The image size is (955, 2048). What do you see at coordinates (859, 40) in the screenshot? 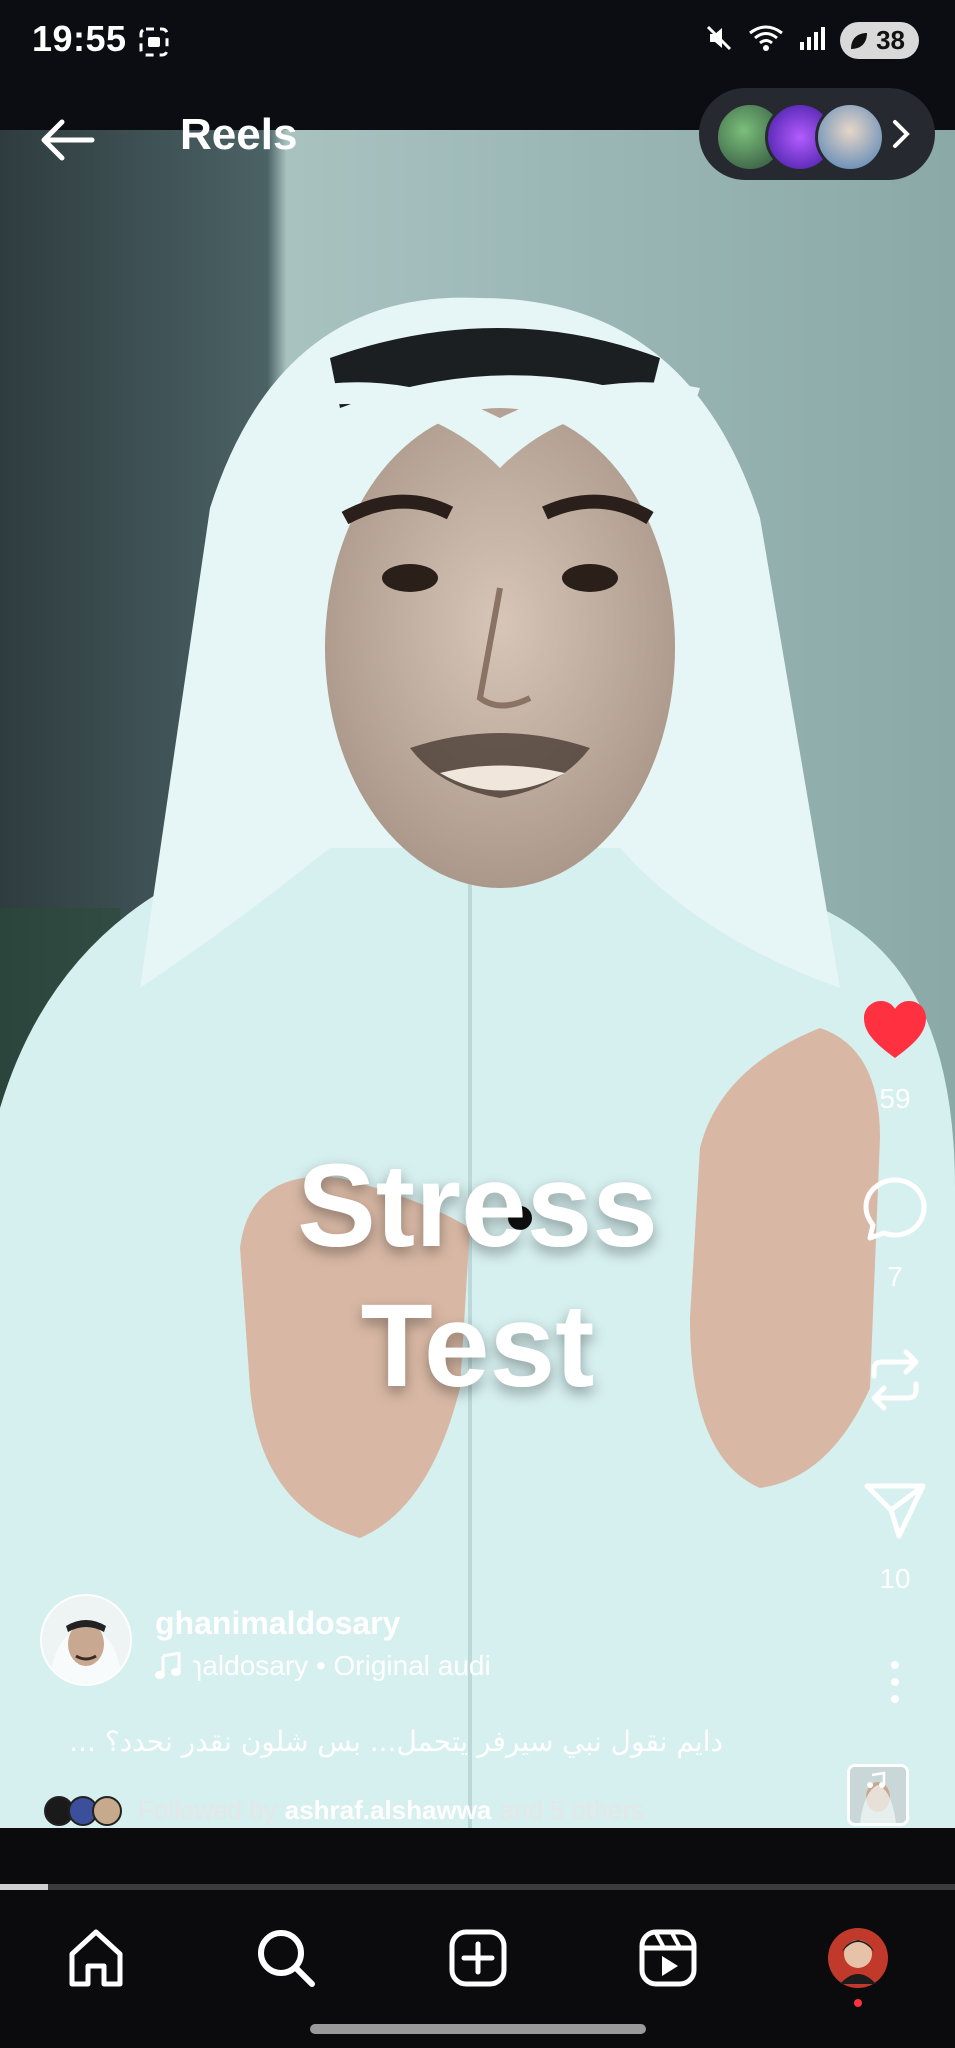
I see `battery-leaf-icon` at bounding box center [859, 40].